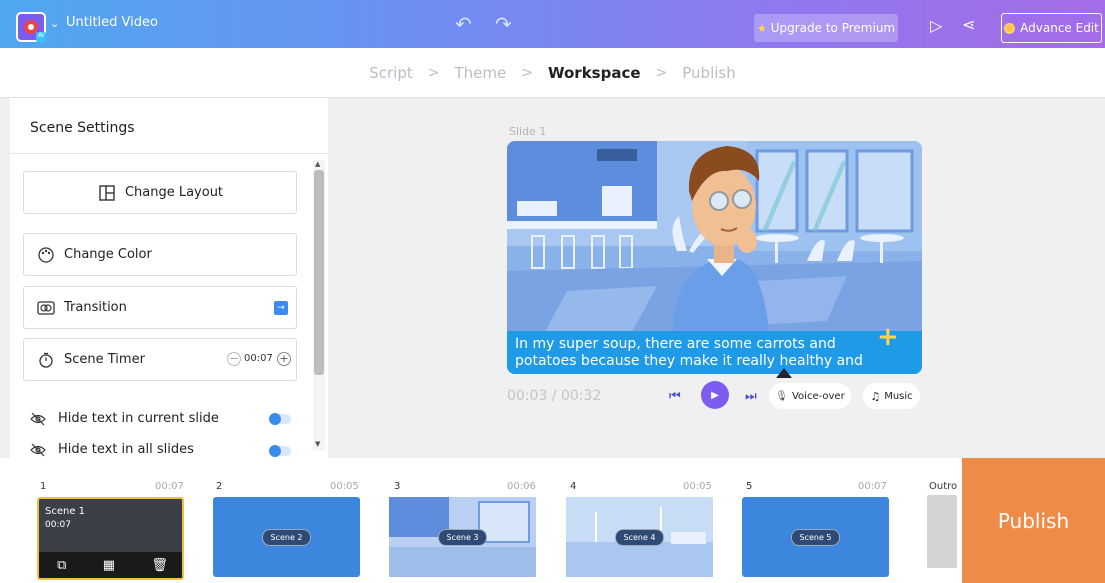 Image resolution: width=1105 pixels, height=583 pixels. I want to click on playback-time: 00:03 / 00:32, so click(554, 396).